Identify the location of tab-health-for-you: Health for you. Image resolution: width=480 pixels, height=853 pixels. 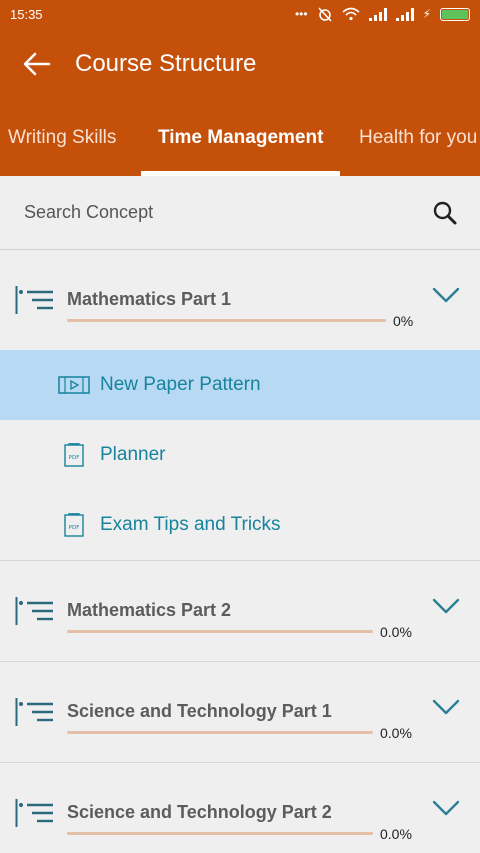
(418, 138).